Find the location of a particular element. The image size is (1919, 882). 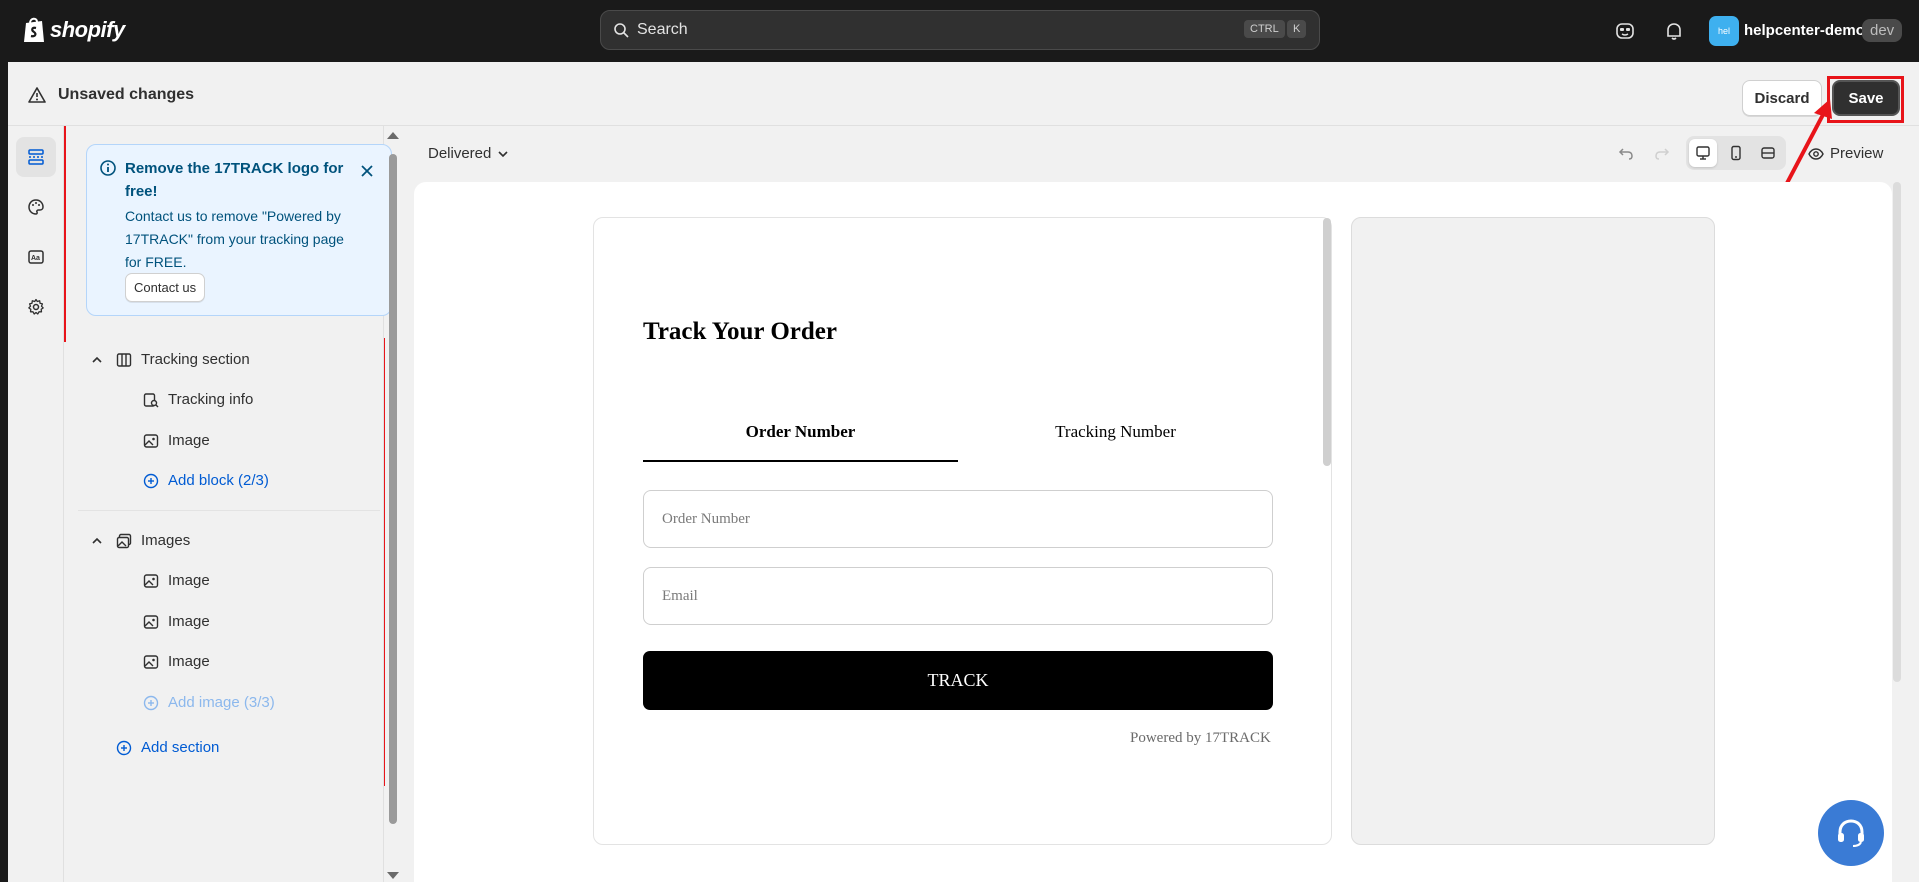

undo-icon is located at coordinates (1626, 153).